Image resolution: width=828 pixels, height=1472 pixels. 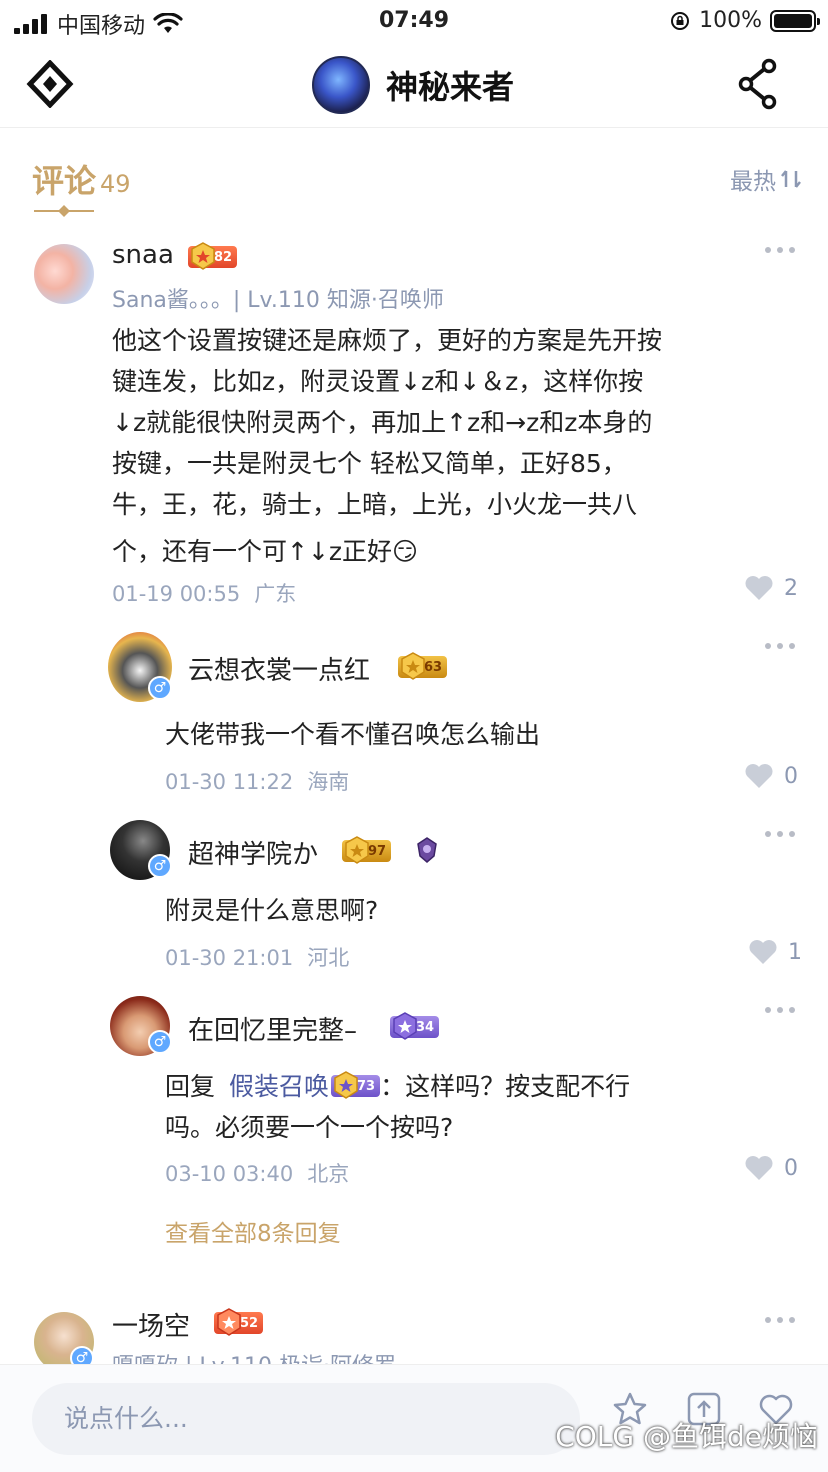 I want to click on comment-date: 01-19 00:55, so click(x=176, y=594).